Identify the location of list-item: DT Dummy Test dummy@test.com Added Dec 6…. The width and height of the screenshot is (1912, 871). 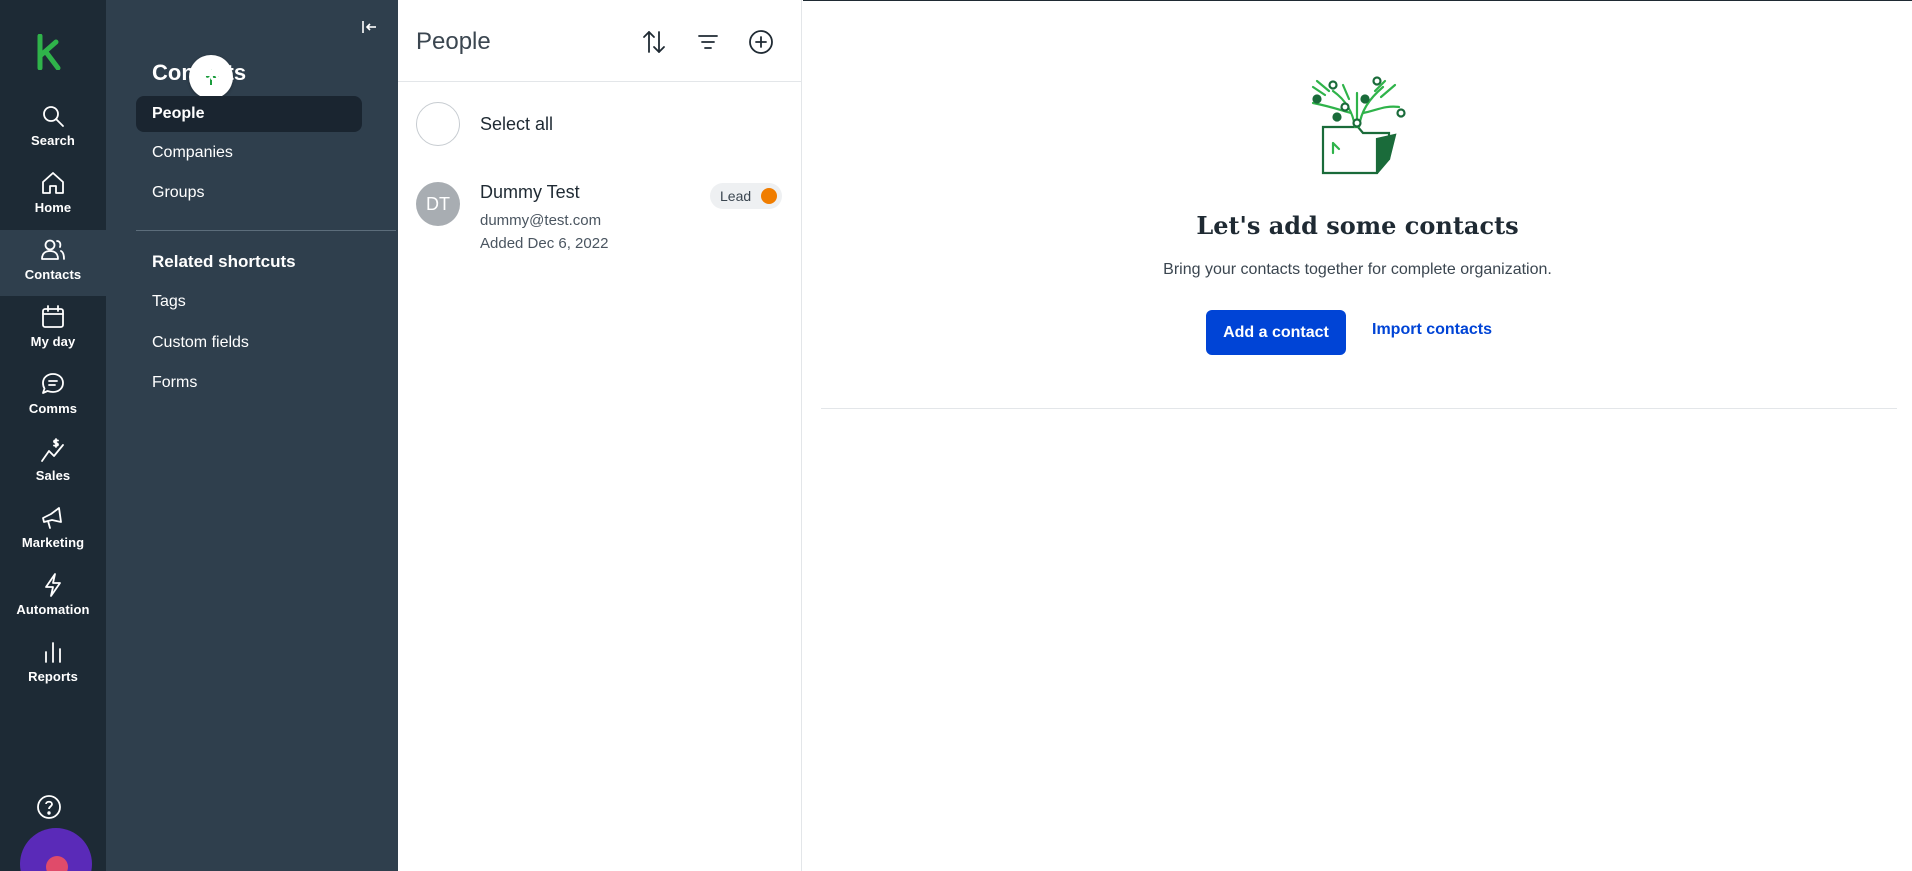
(600, 217).